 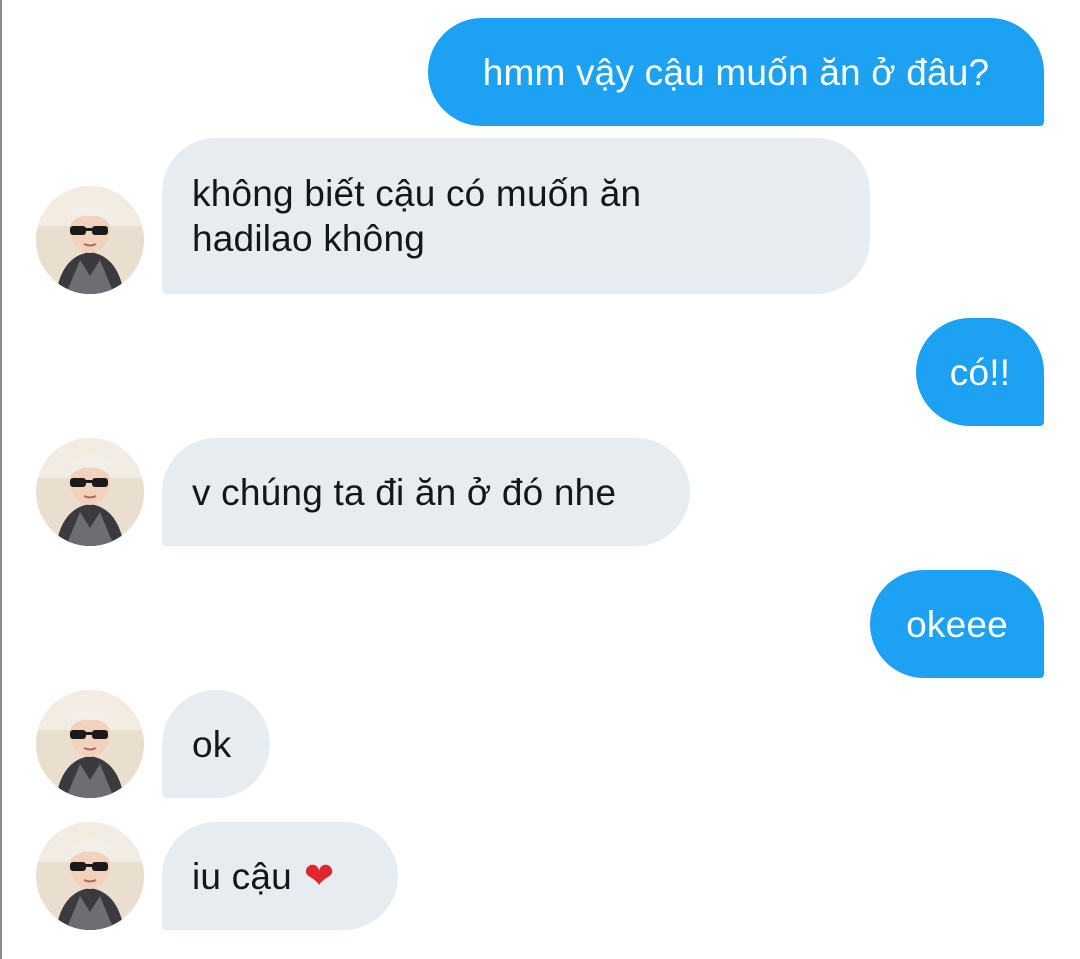 I want to click on window-edge, so click(x=1, y=479).